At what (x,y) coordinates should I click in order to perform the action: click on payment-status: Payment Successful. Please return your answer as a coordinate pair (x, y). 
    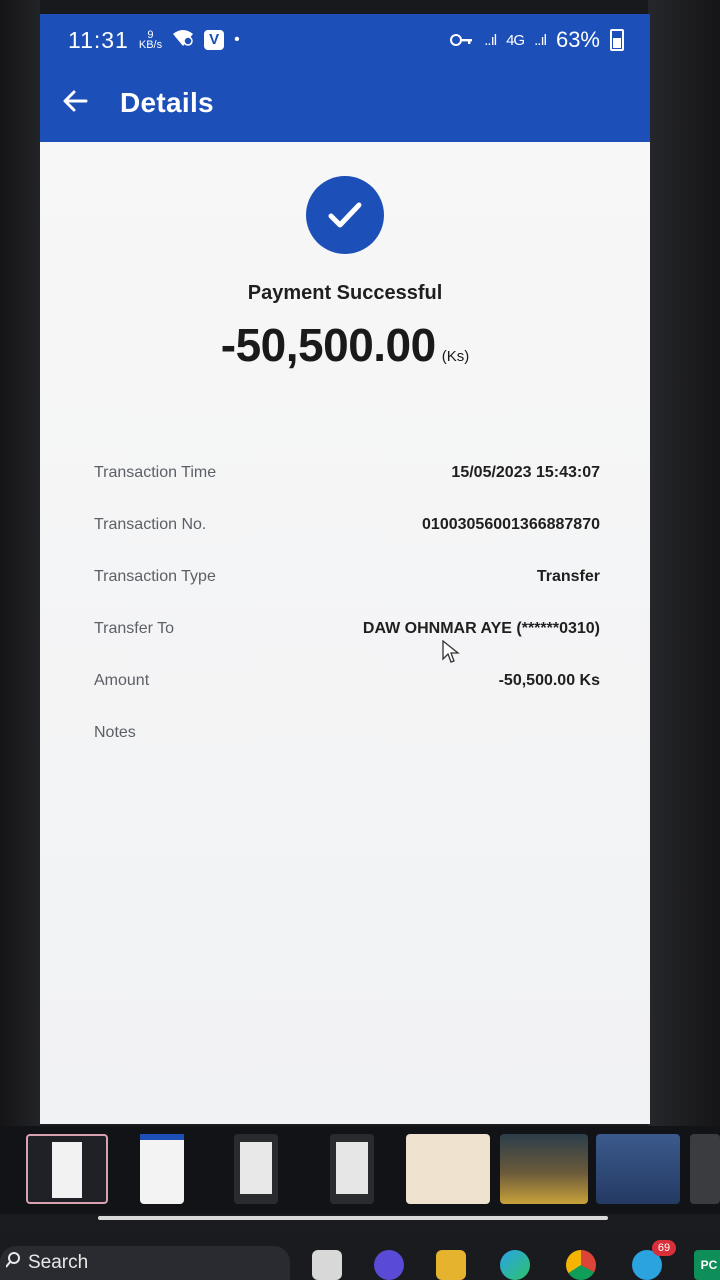
    Looking at the image, I should click on (345, 293).